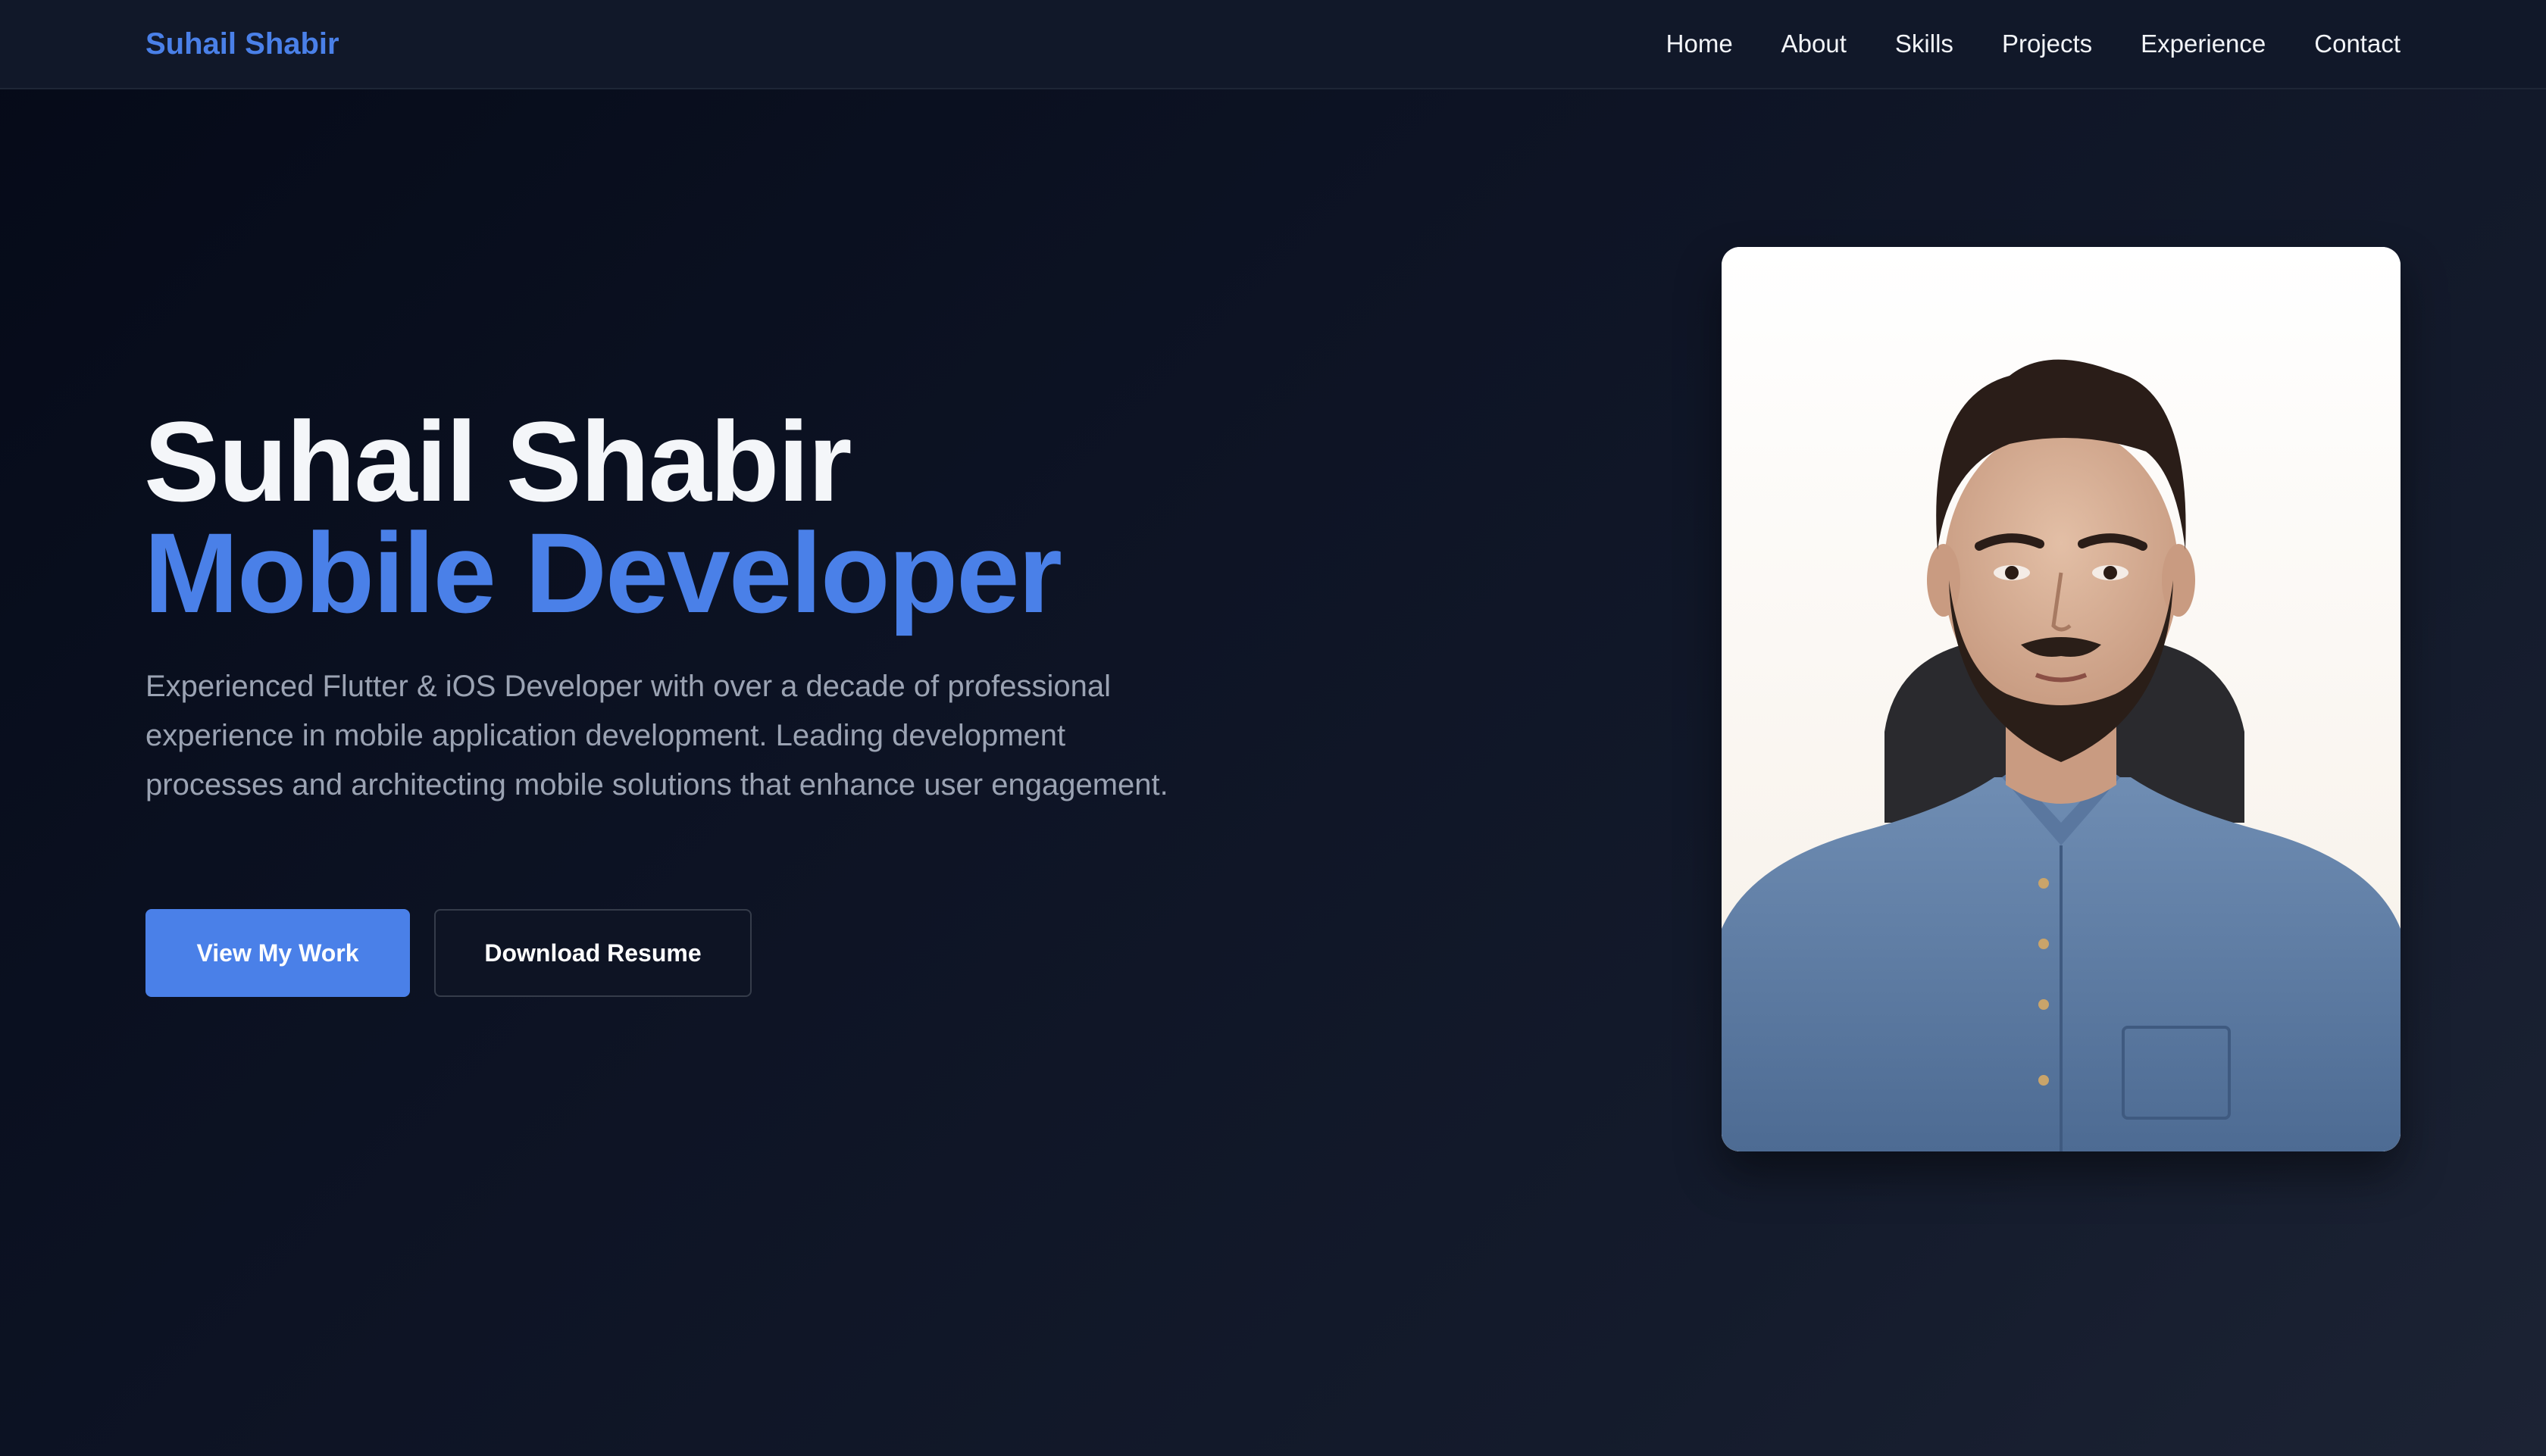 The height and width of the screenshot is (1456, 2546). What do you see at coordinates (593, 953) in the screenshot?
I see `download-resume-button: Download Resume` at bounding box center [593, 953].